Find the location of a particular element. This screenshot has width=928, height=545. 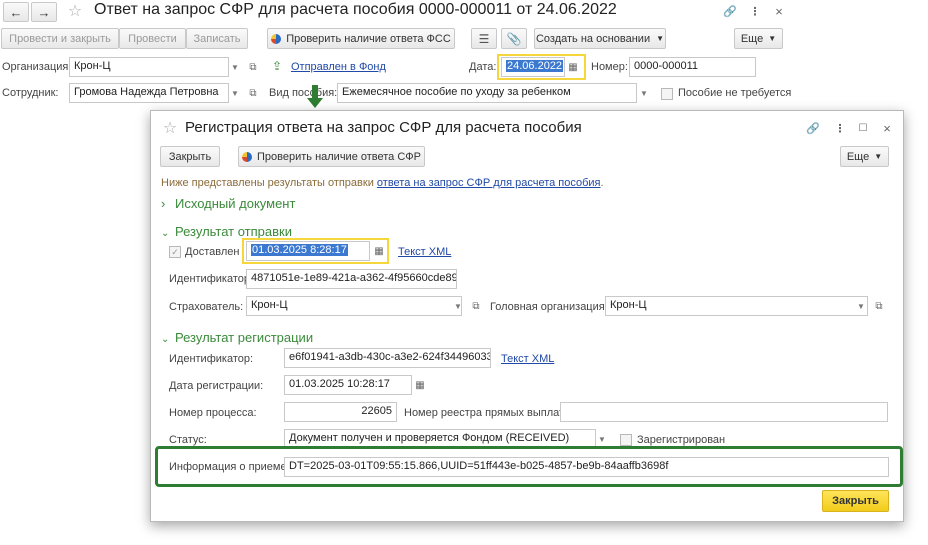

forward-button: → is located at coordinates (44, 12).